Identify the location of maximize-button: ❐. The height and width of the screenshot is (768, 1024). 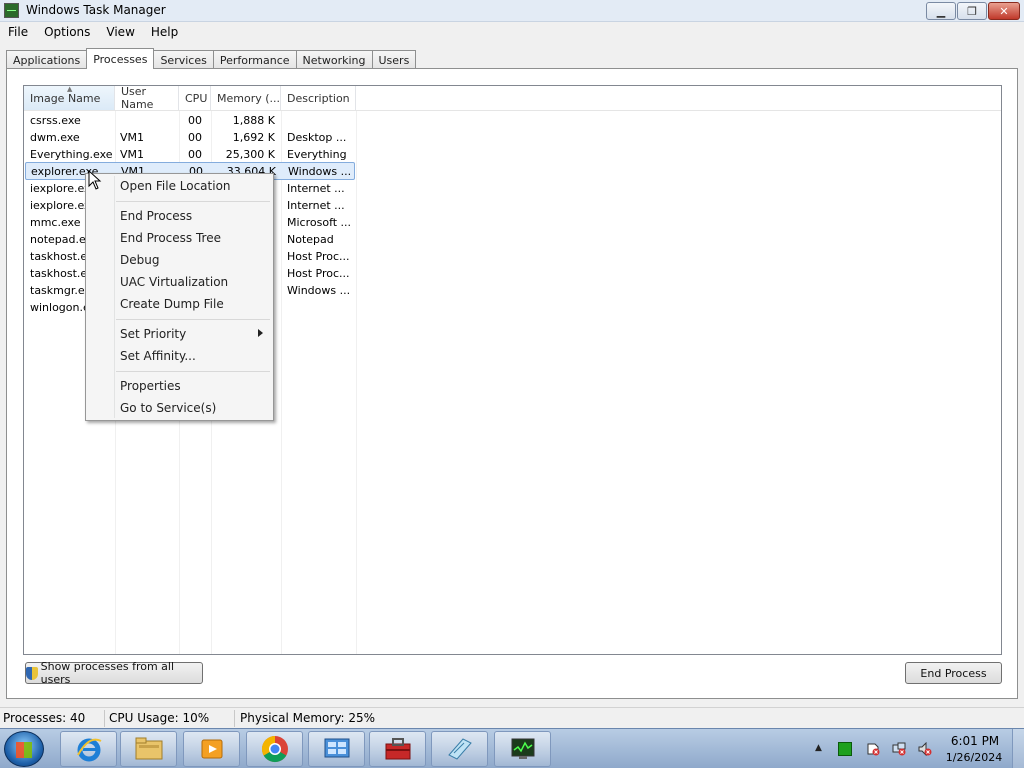
(972, 11).